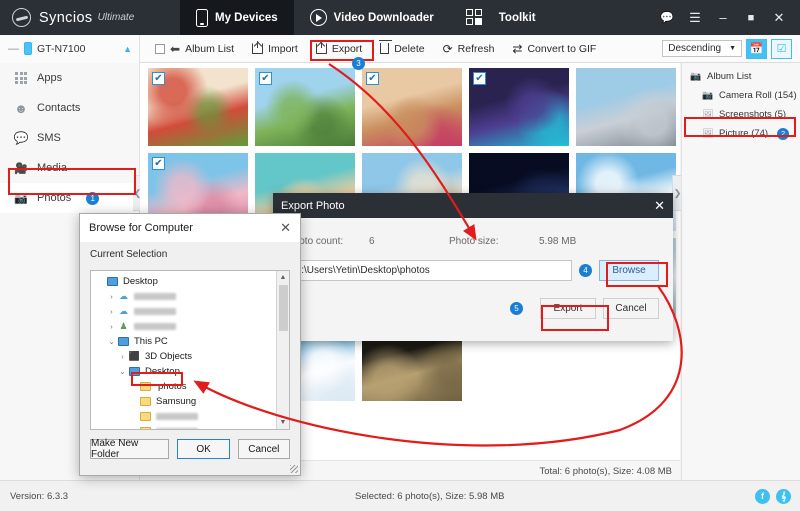  Describe the element at coordinates (501, 17) in the screenshot. I see `tab-toolkit: Toolkit` at that location.